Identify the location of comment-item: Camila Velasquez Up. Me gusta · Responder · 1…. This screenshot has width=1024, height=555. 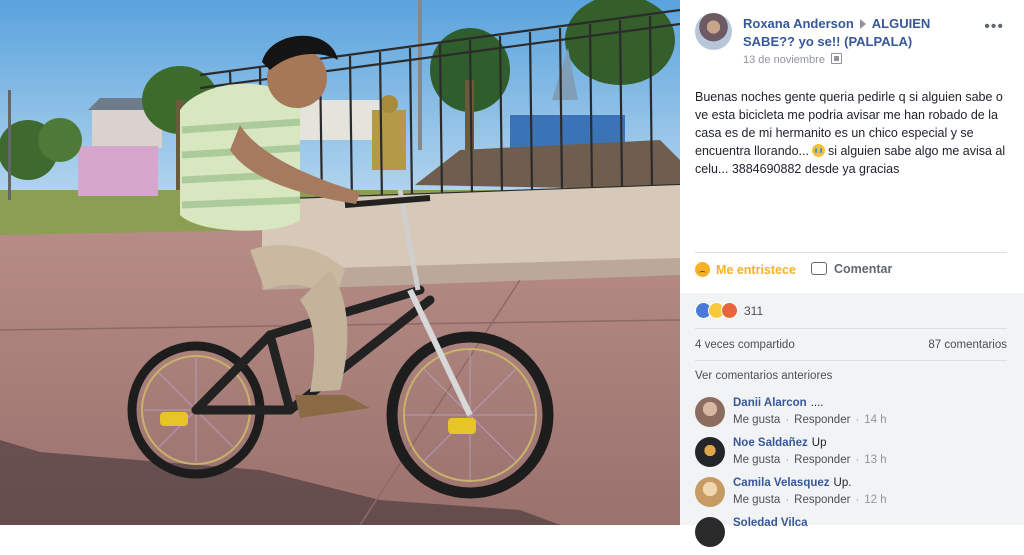
(854, 496).